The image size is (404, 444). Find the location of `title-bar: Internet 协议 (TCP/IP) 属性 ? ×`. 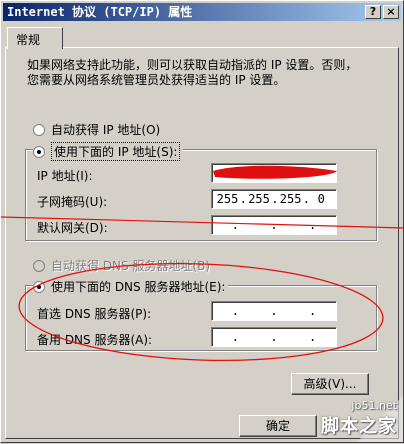

title-bar: Internet 协议 (TCP/IP) 属性 ? × is located at coordinates (202, 12).